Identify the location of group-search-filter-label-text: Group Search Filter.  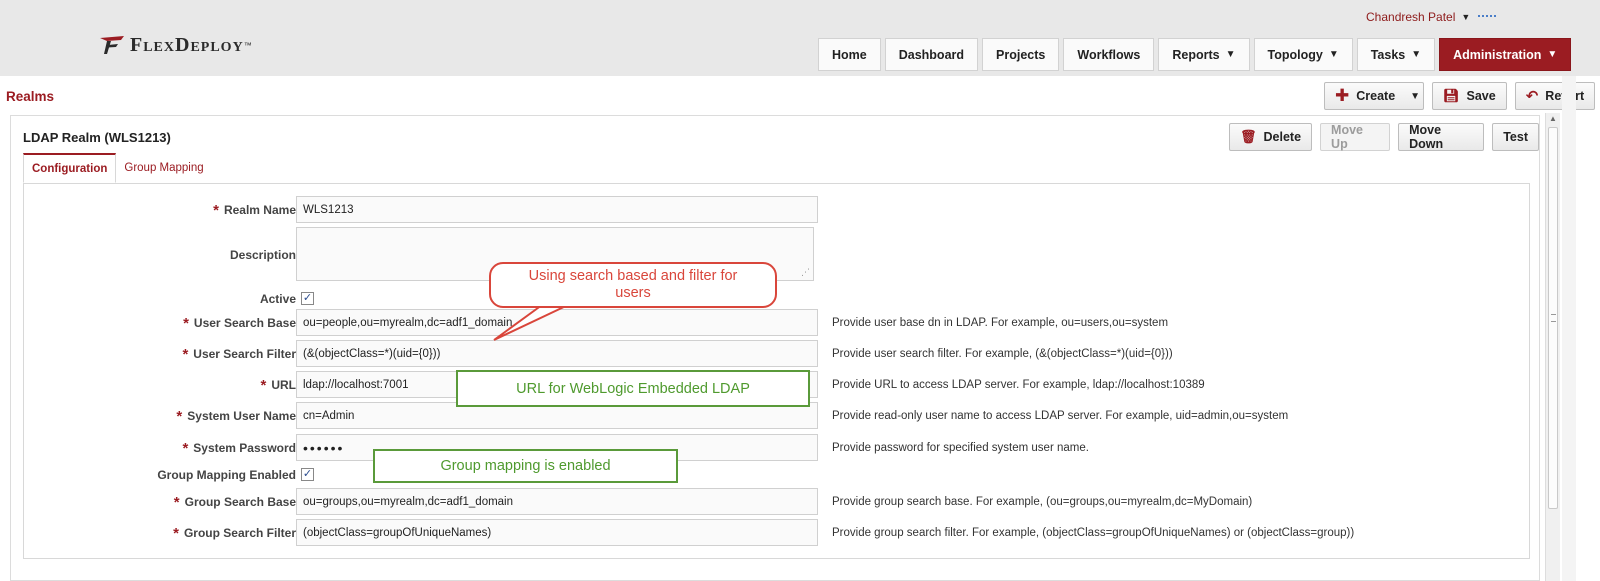
(239, 533).